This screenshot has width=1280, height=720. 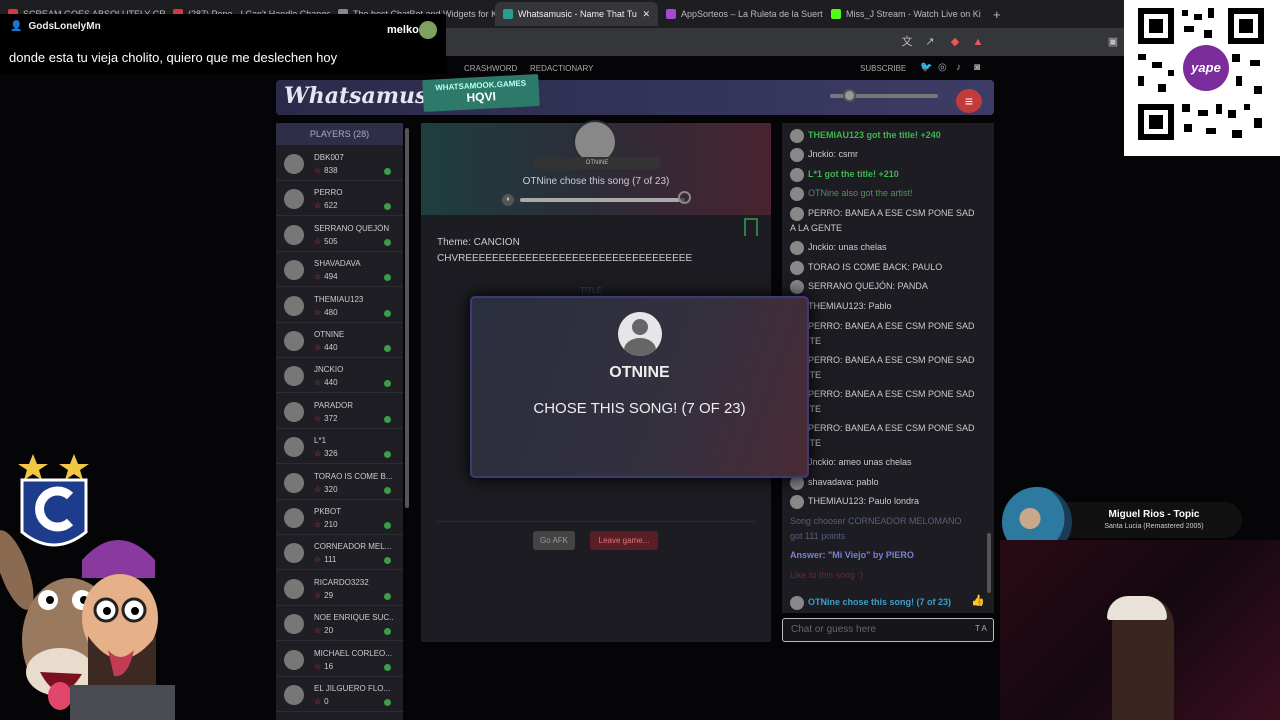 I want to click on chat-message-row: Jnckio: csmr, so click(x=882, y=154).